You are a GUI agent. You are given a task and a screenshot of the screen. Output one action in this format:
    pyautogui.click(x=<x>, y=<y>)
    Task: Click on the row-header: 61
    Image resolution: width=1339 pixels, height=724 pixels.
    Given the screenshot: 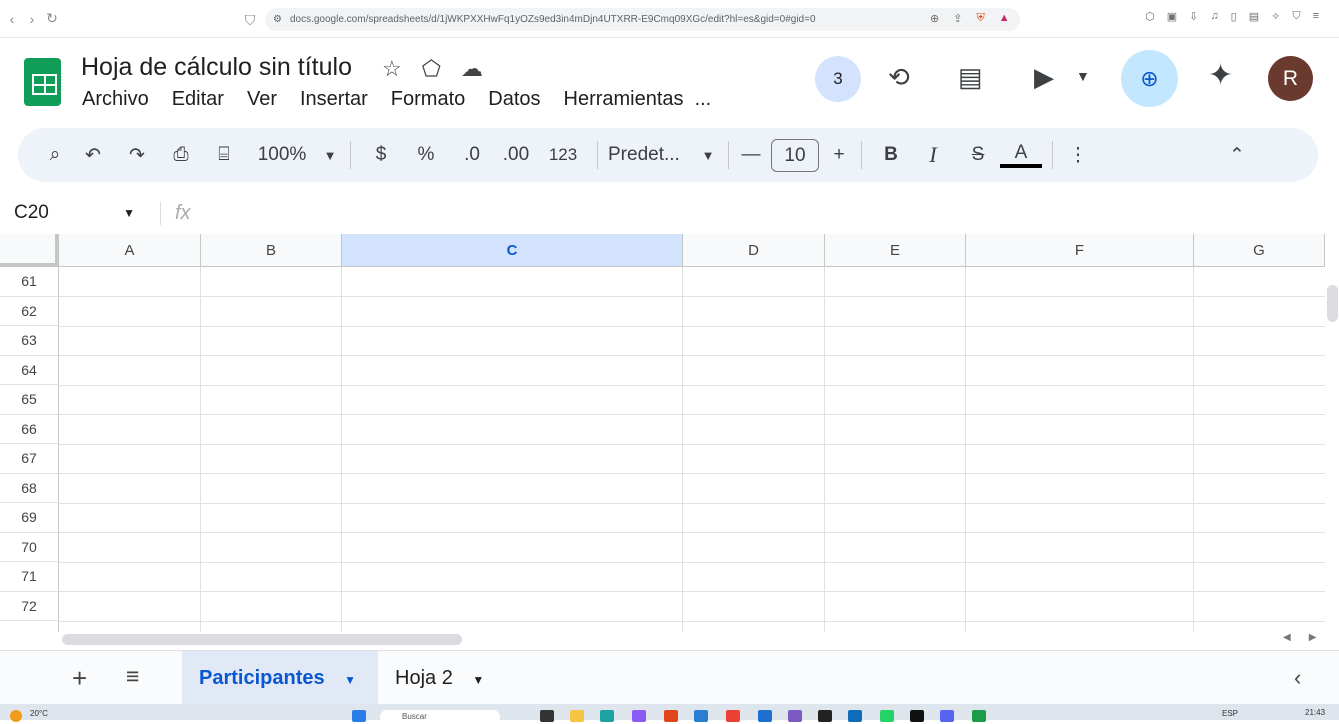 What is the action you would take?
    pyautogui.click(x=29, y=282)
    